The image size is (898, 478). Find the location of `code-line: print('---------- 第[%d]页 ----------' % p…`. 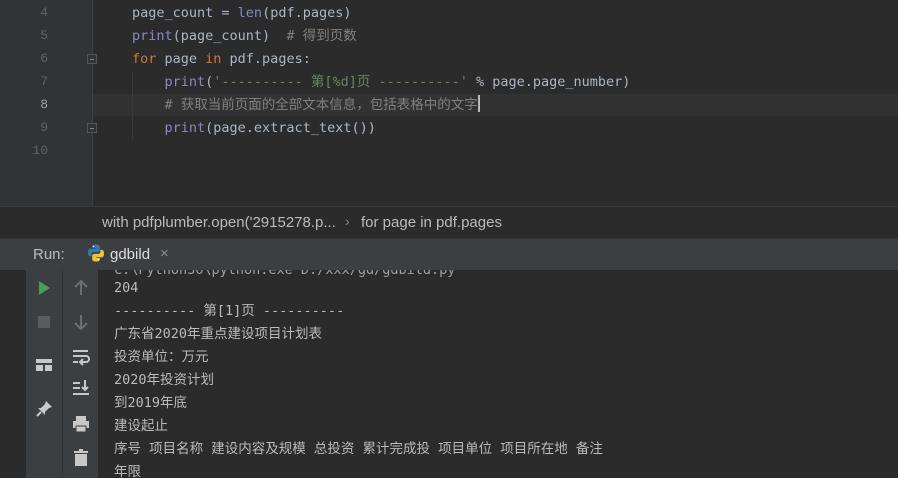

code-line: print('---------- 第[%d]页 ----------' % p… is located at coordinates (381, 82).